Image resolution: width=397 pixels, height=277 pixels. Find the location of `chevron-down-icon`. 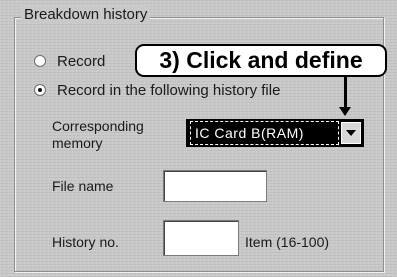

chevron-down-icon is located at coordinates (351, 133).